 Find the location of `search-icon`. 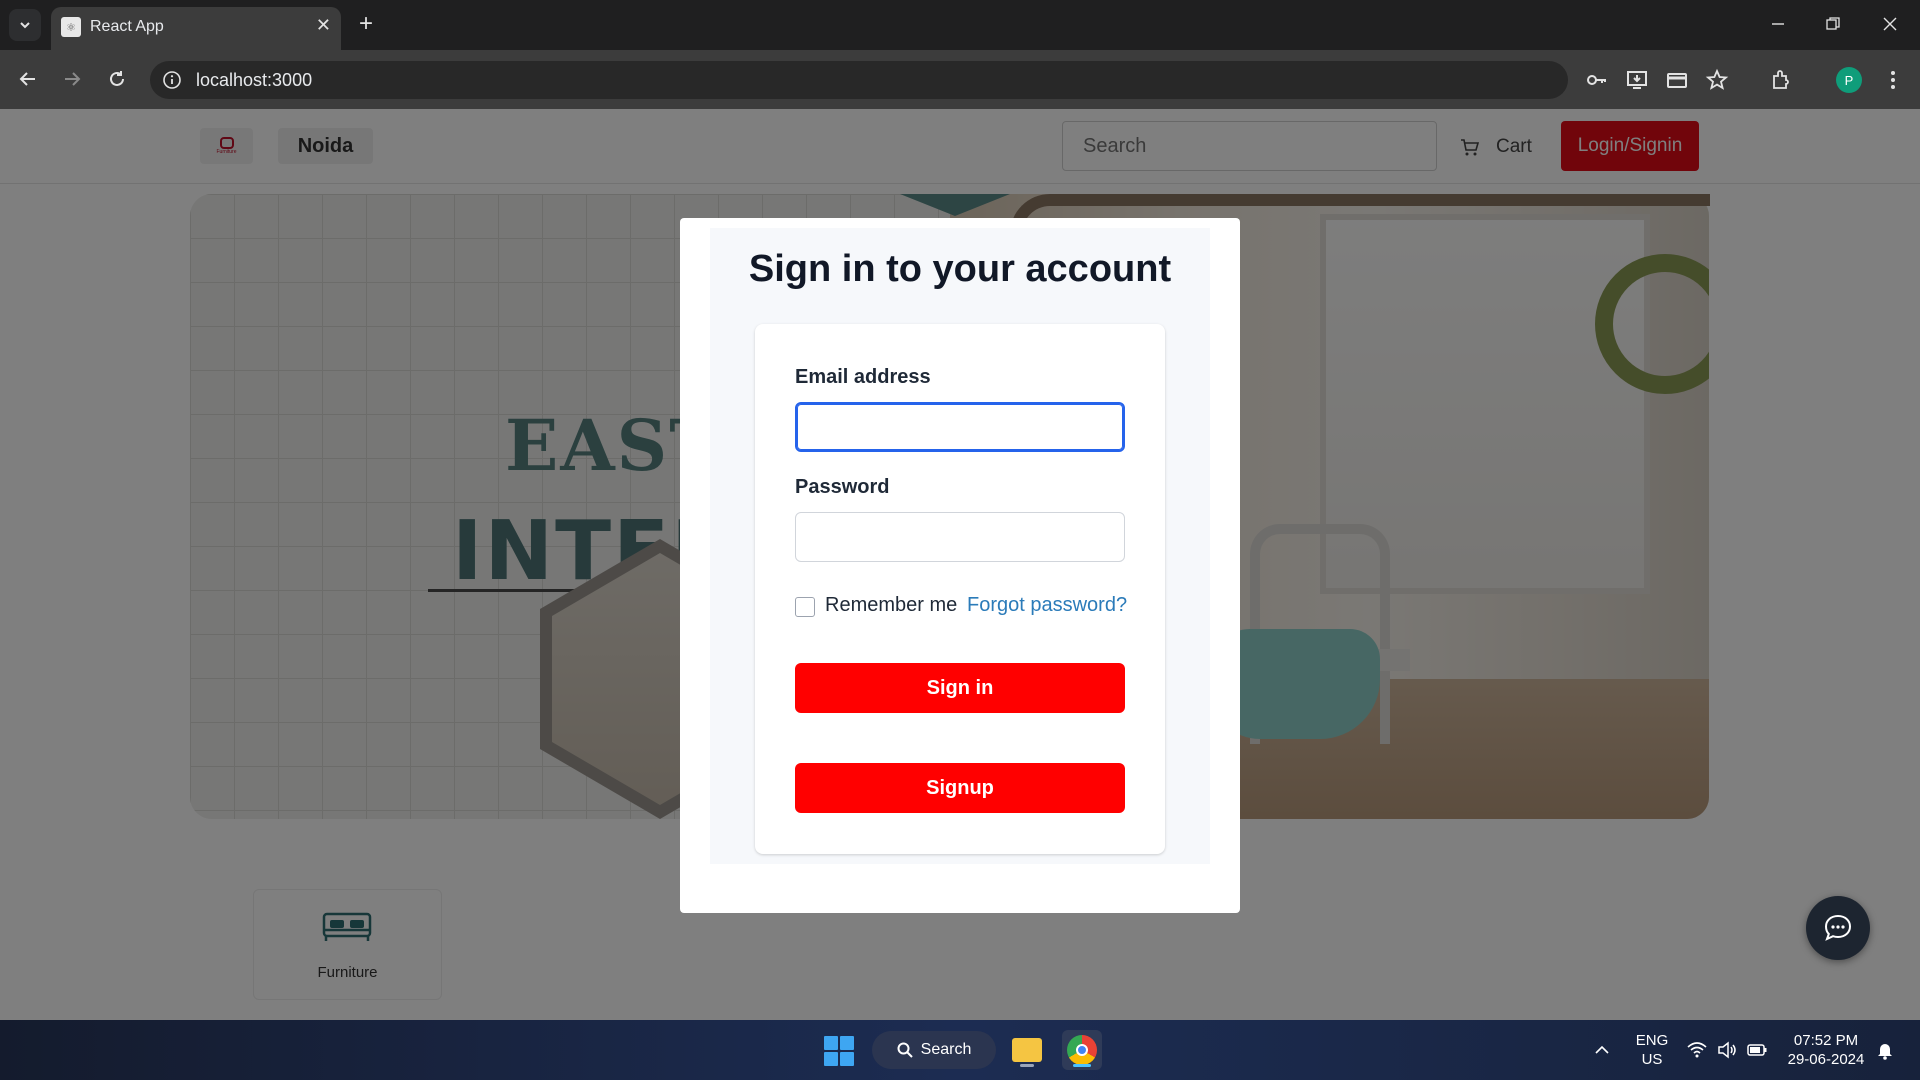

search-icon is located at coordinates (905, 1050).